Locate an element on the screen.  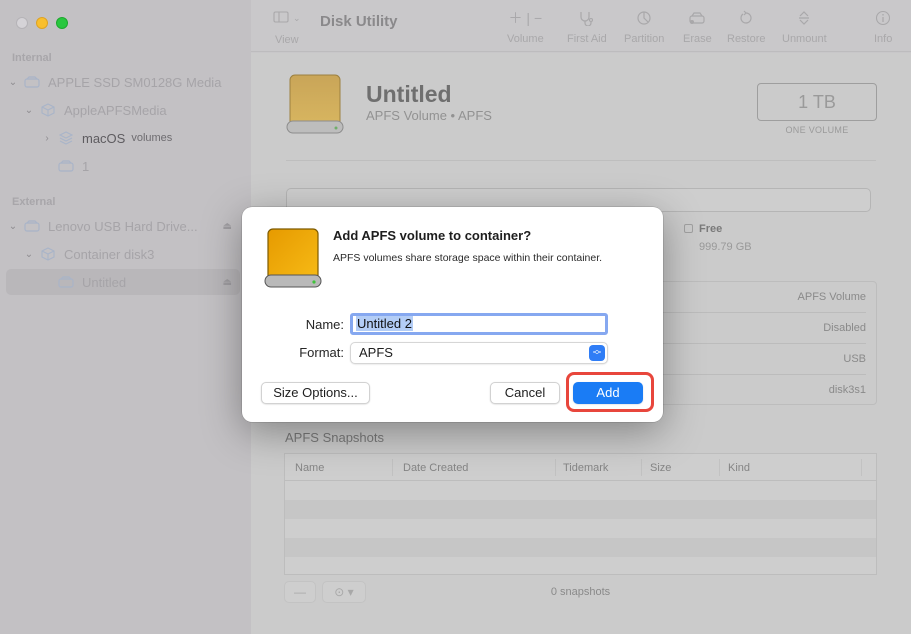
sidebar-item-sublabel: volumes is located at coordinates (152, 138).